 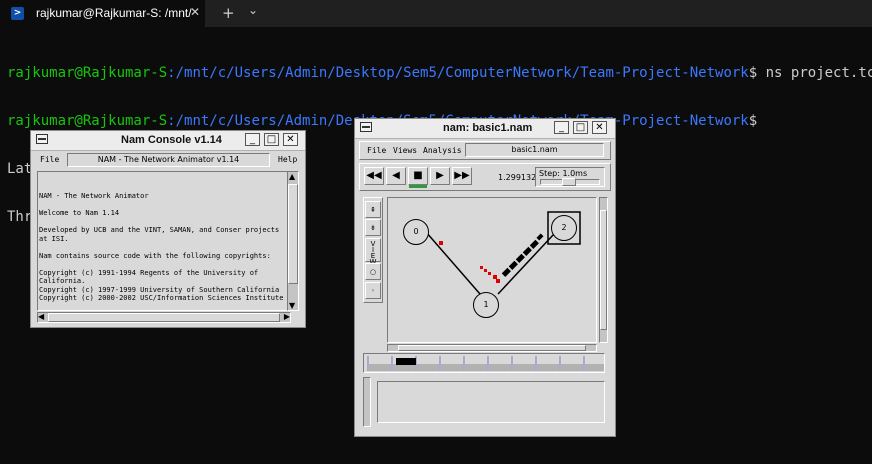 What do you see at coordinates (416, 232) in the screenshot?
I see `node-0: 0` at bounding box center [416, 232].